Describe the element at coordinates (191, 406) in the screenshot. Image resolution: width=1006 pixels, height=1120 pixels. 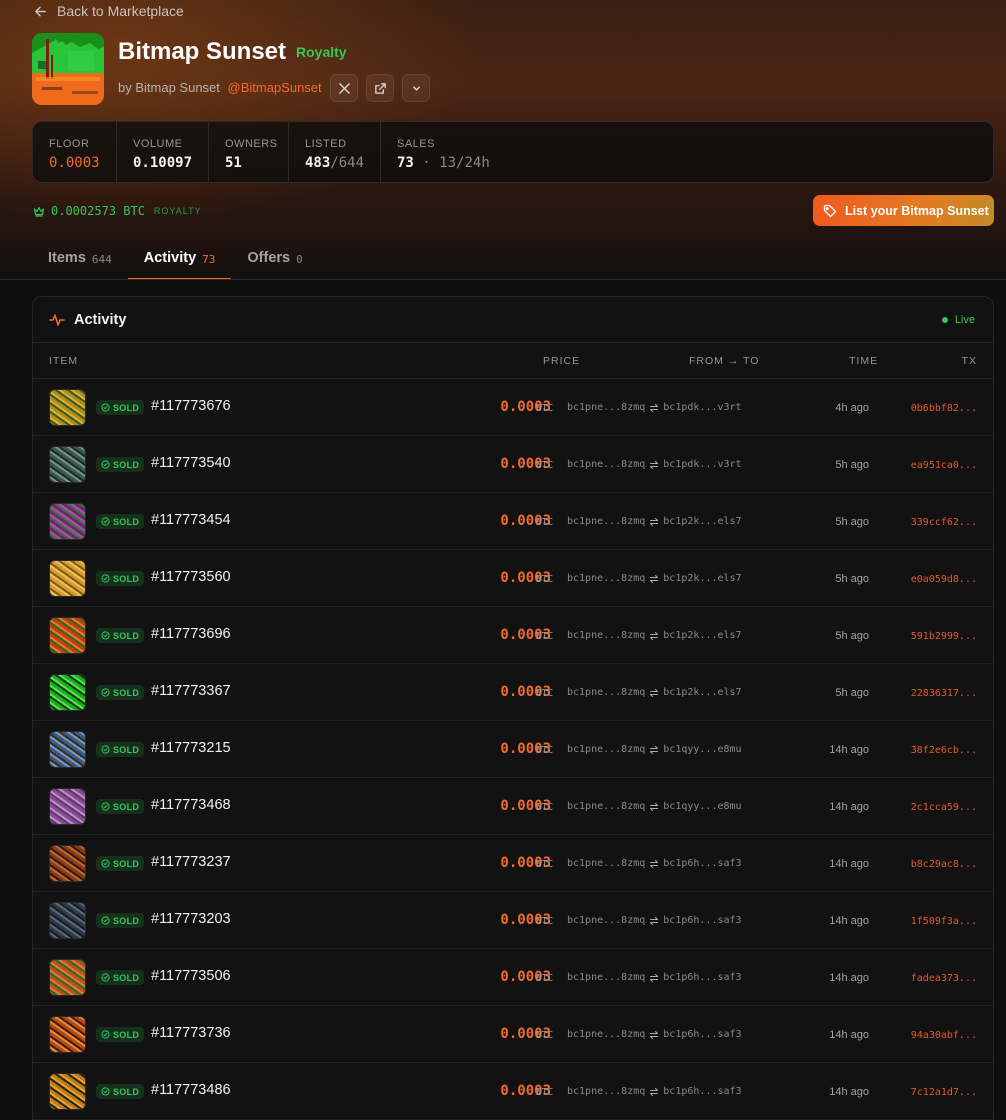
I see `inscription-id-link: #117773676` at that location.